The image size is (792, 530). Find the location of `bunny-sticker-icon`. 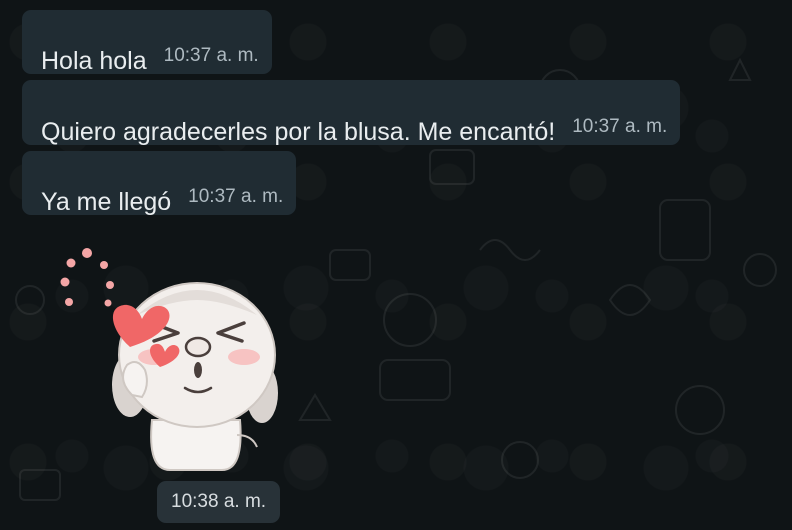

bunny-sticker-icon is located at coordinates (167, 360).